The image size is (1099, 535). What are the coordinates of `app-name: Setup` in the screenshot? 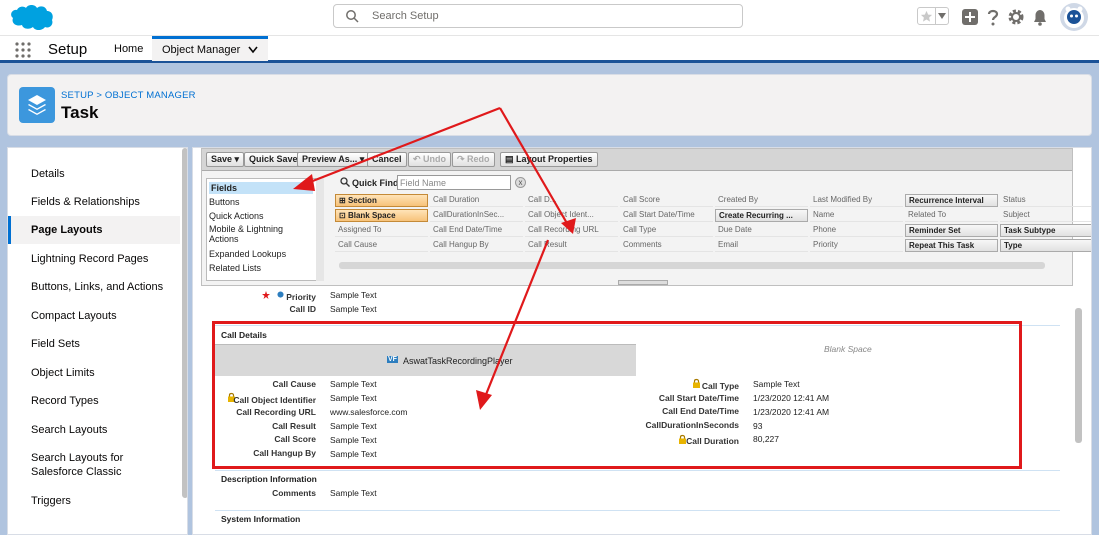 It's located at (68, 49).